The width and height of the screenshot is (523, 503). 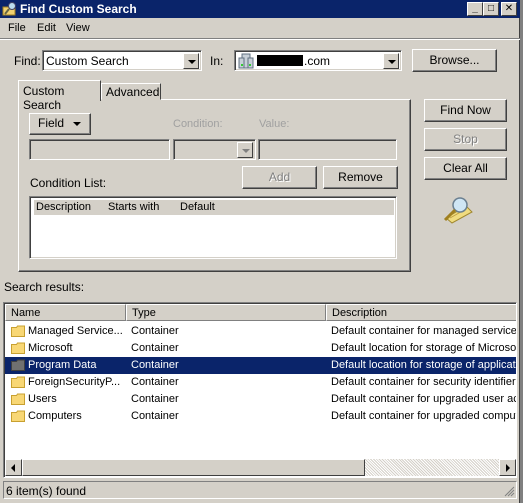 I want to click on find-combo-value: Custom Search, so click(x=87, y=61).